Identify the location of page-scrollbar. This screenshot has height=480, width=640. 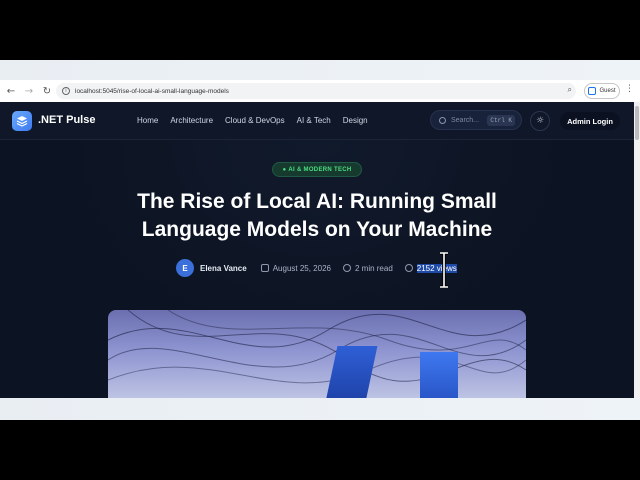
(637, 250).